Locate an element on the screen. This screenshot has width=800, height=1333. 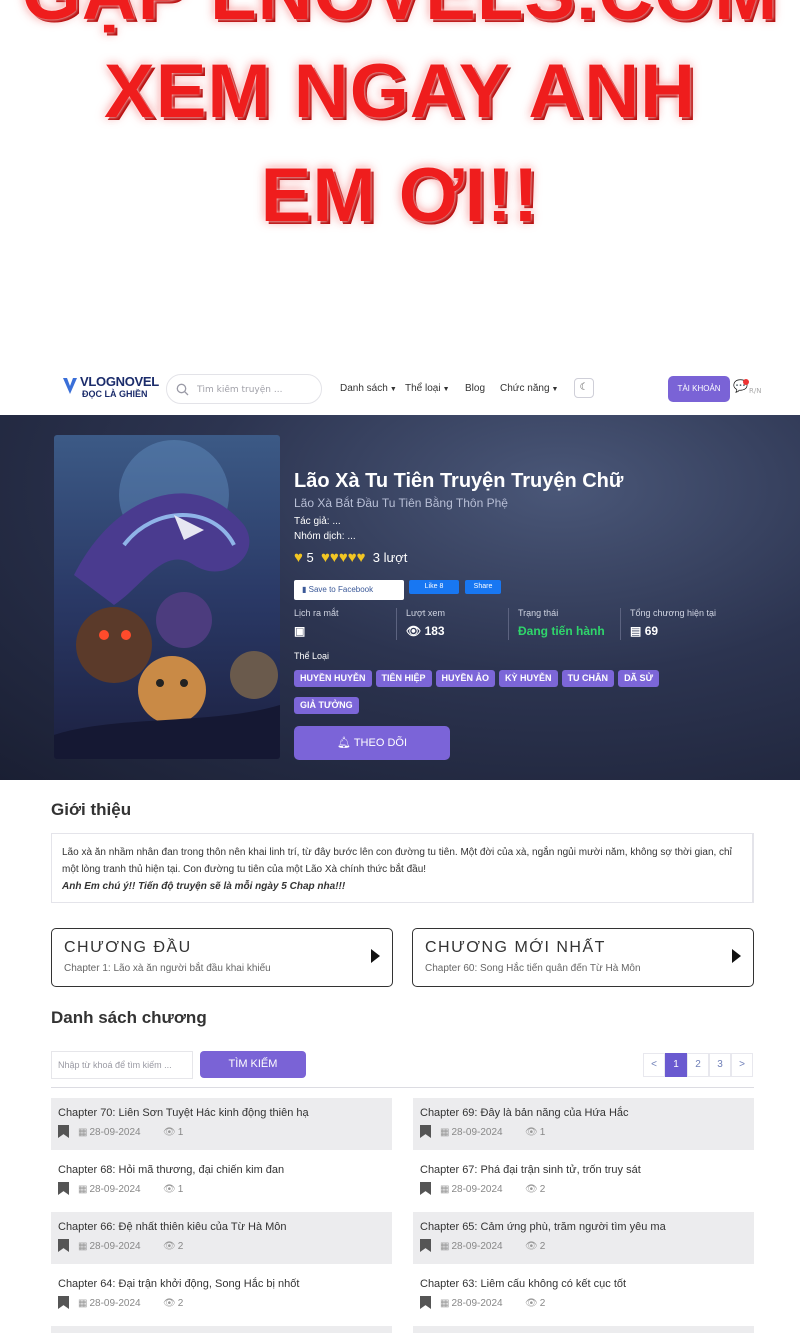
facebook-save-button: ▮ Save to Facebook is located at coordinates (349, 590).